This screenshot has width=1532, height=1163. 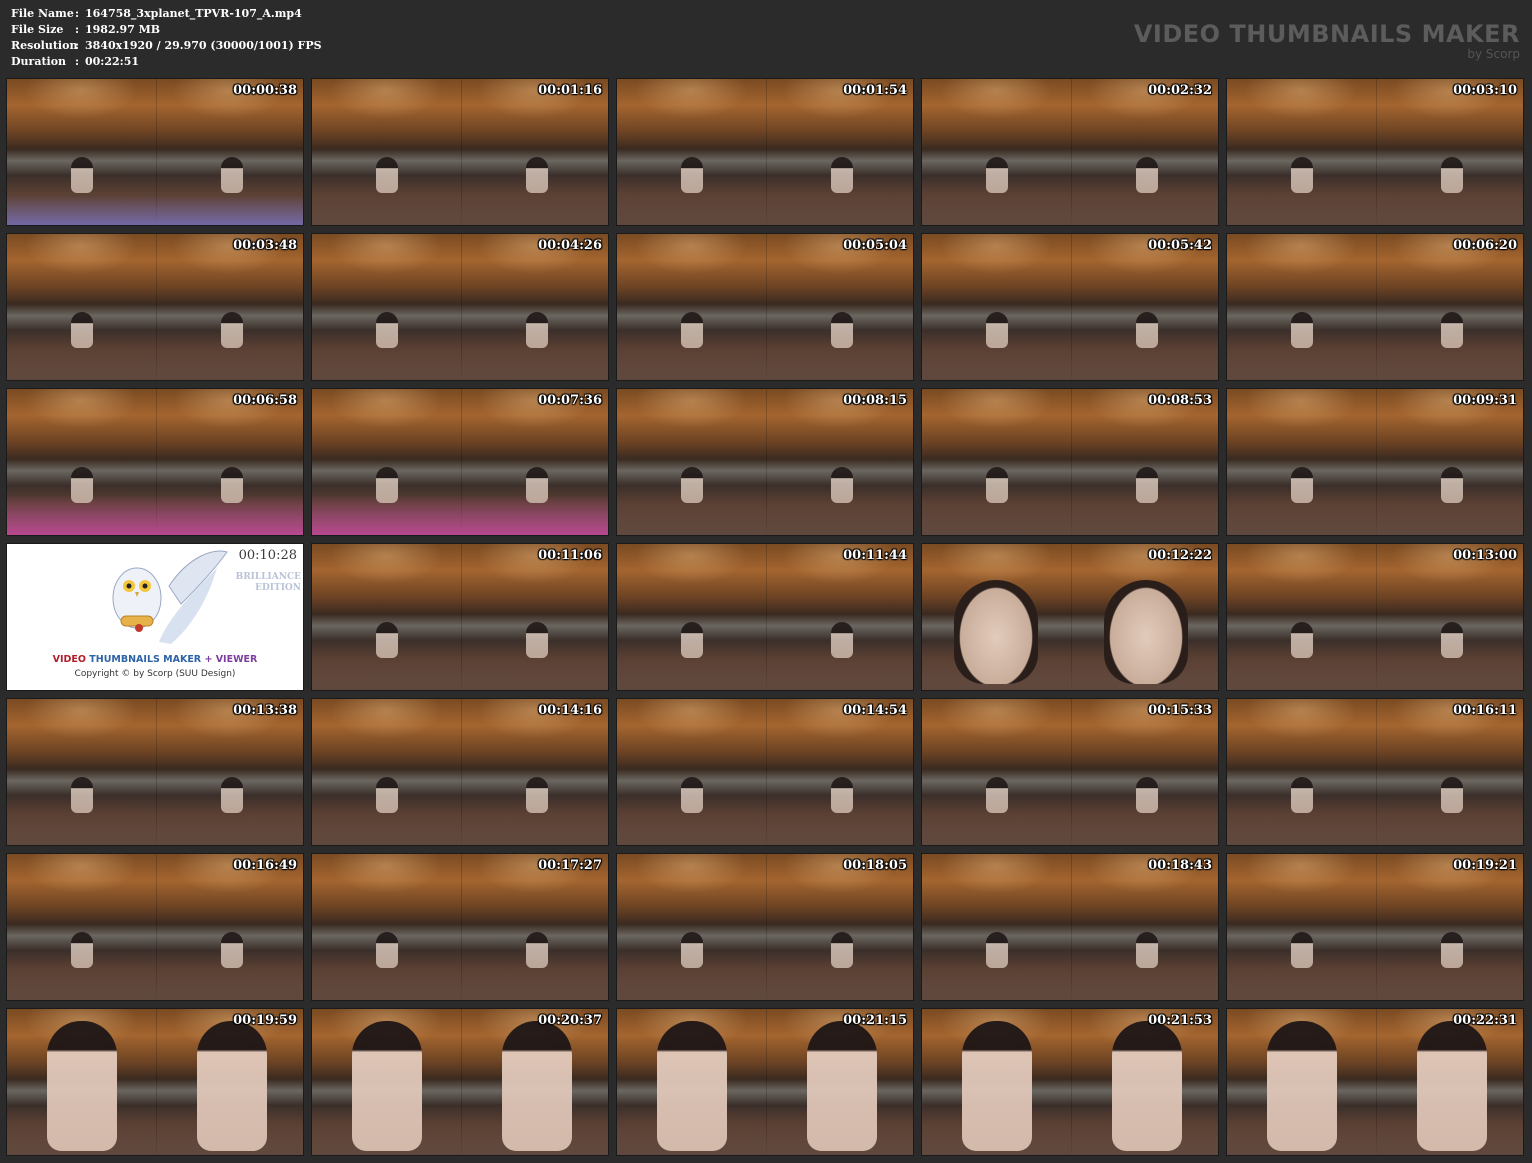 What do you see at coordinates (268, 582) in the screenshot?
I see `logo-edition-text: BRILLIANCE EDITION` at bounding box center [268, 582].